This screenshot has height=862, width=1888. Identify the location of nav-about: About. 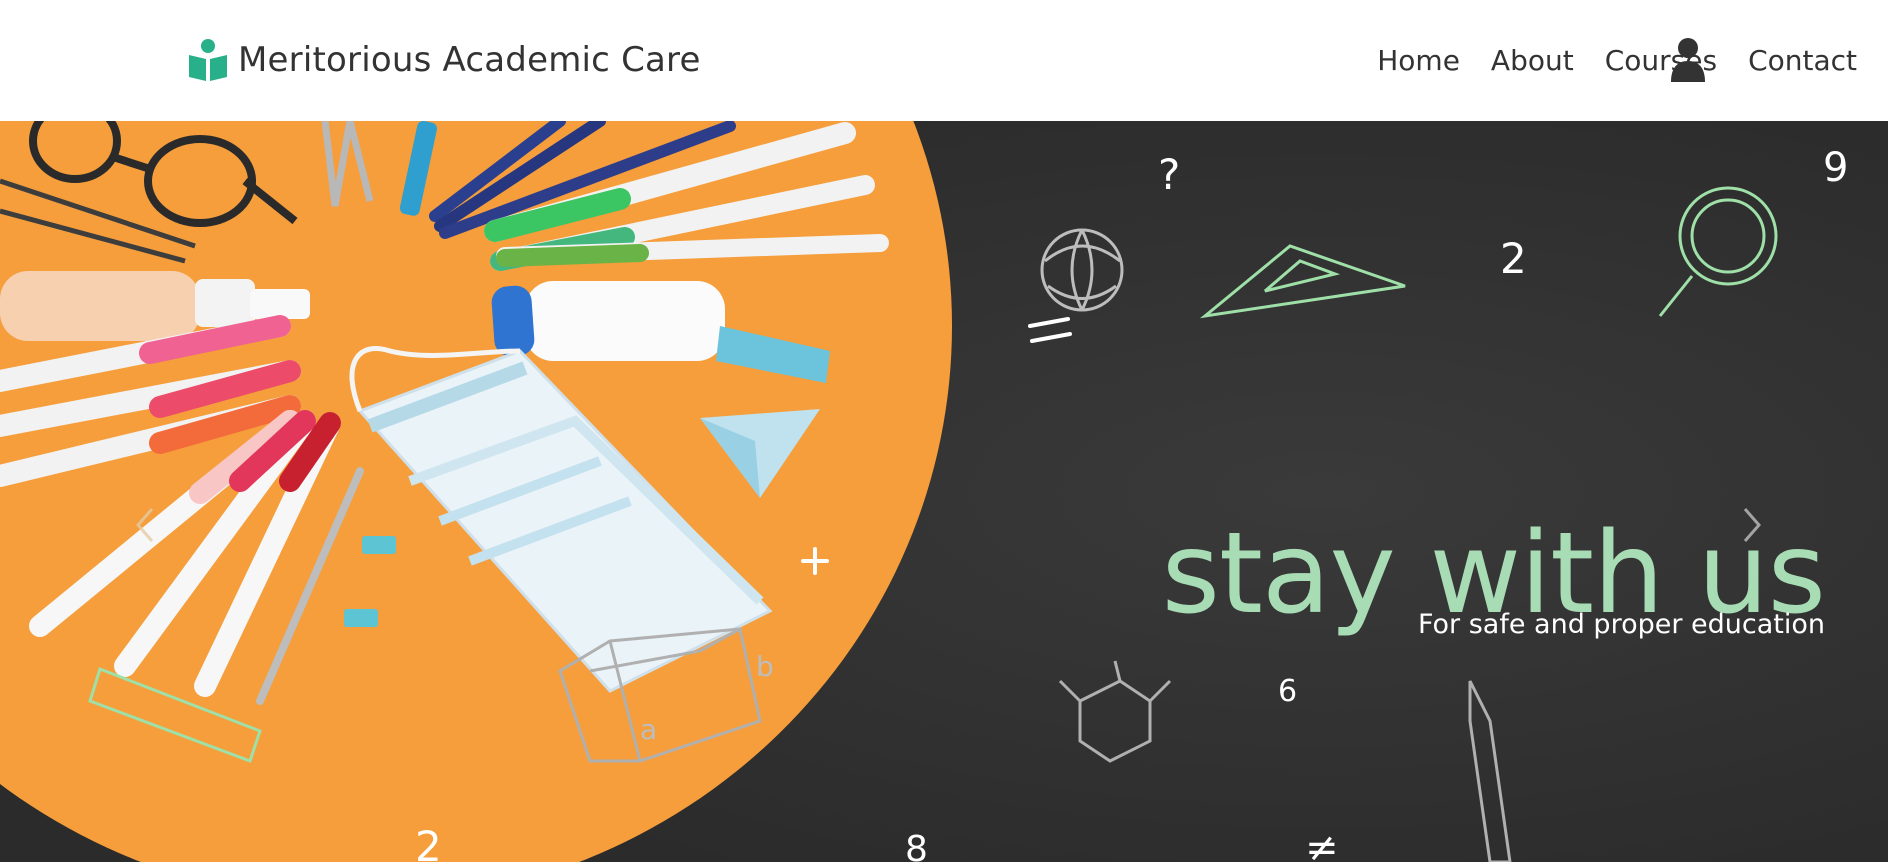
(1532, 60).